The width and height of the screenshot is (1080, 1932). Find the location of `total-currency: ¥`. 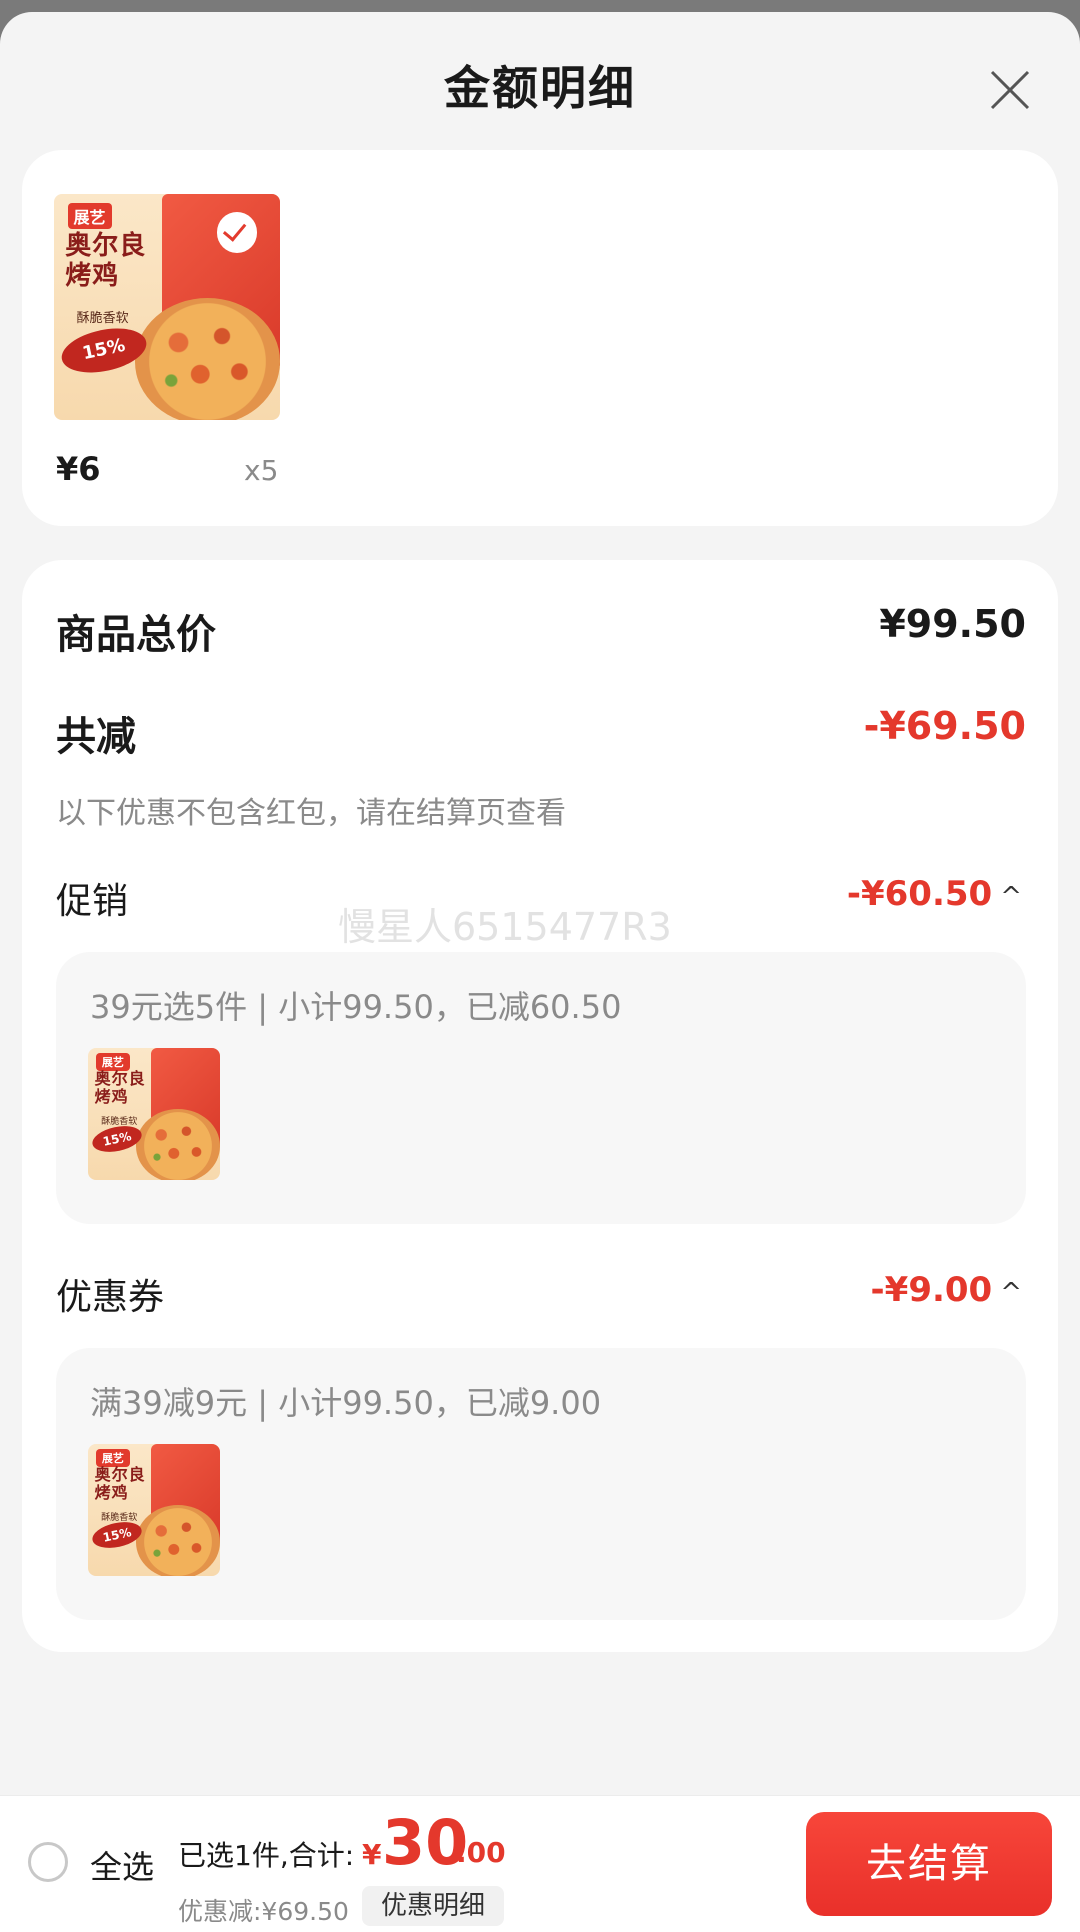

total-currency: ¥ is located at coordinates (372, 1854).